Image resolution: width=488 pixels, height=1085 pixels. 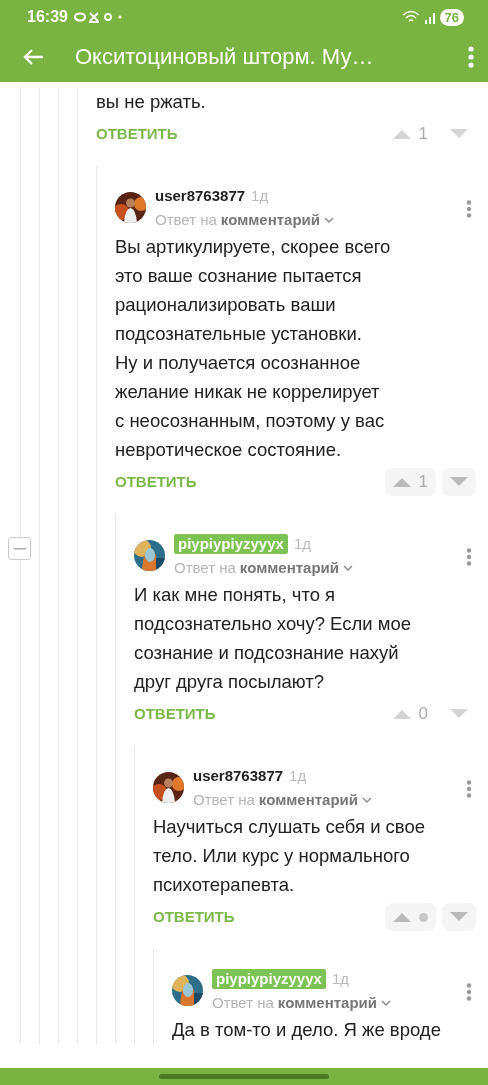 What do you see at coordinates (451, 17) in the screenshot?
I see `battery-level: 76` at bounding box center [451, 17].